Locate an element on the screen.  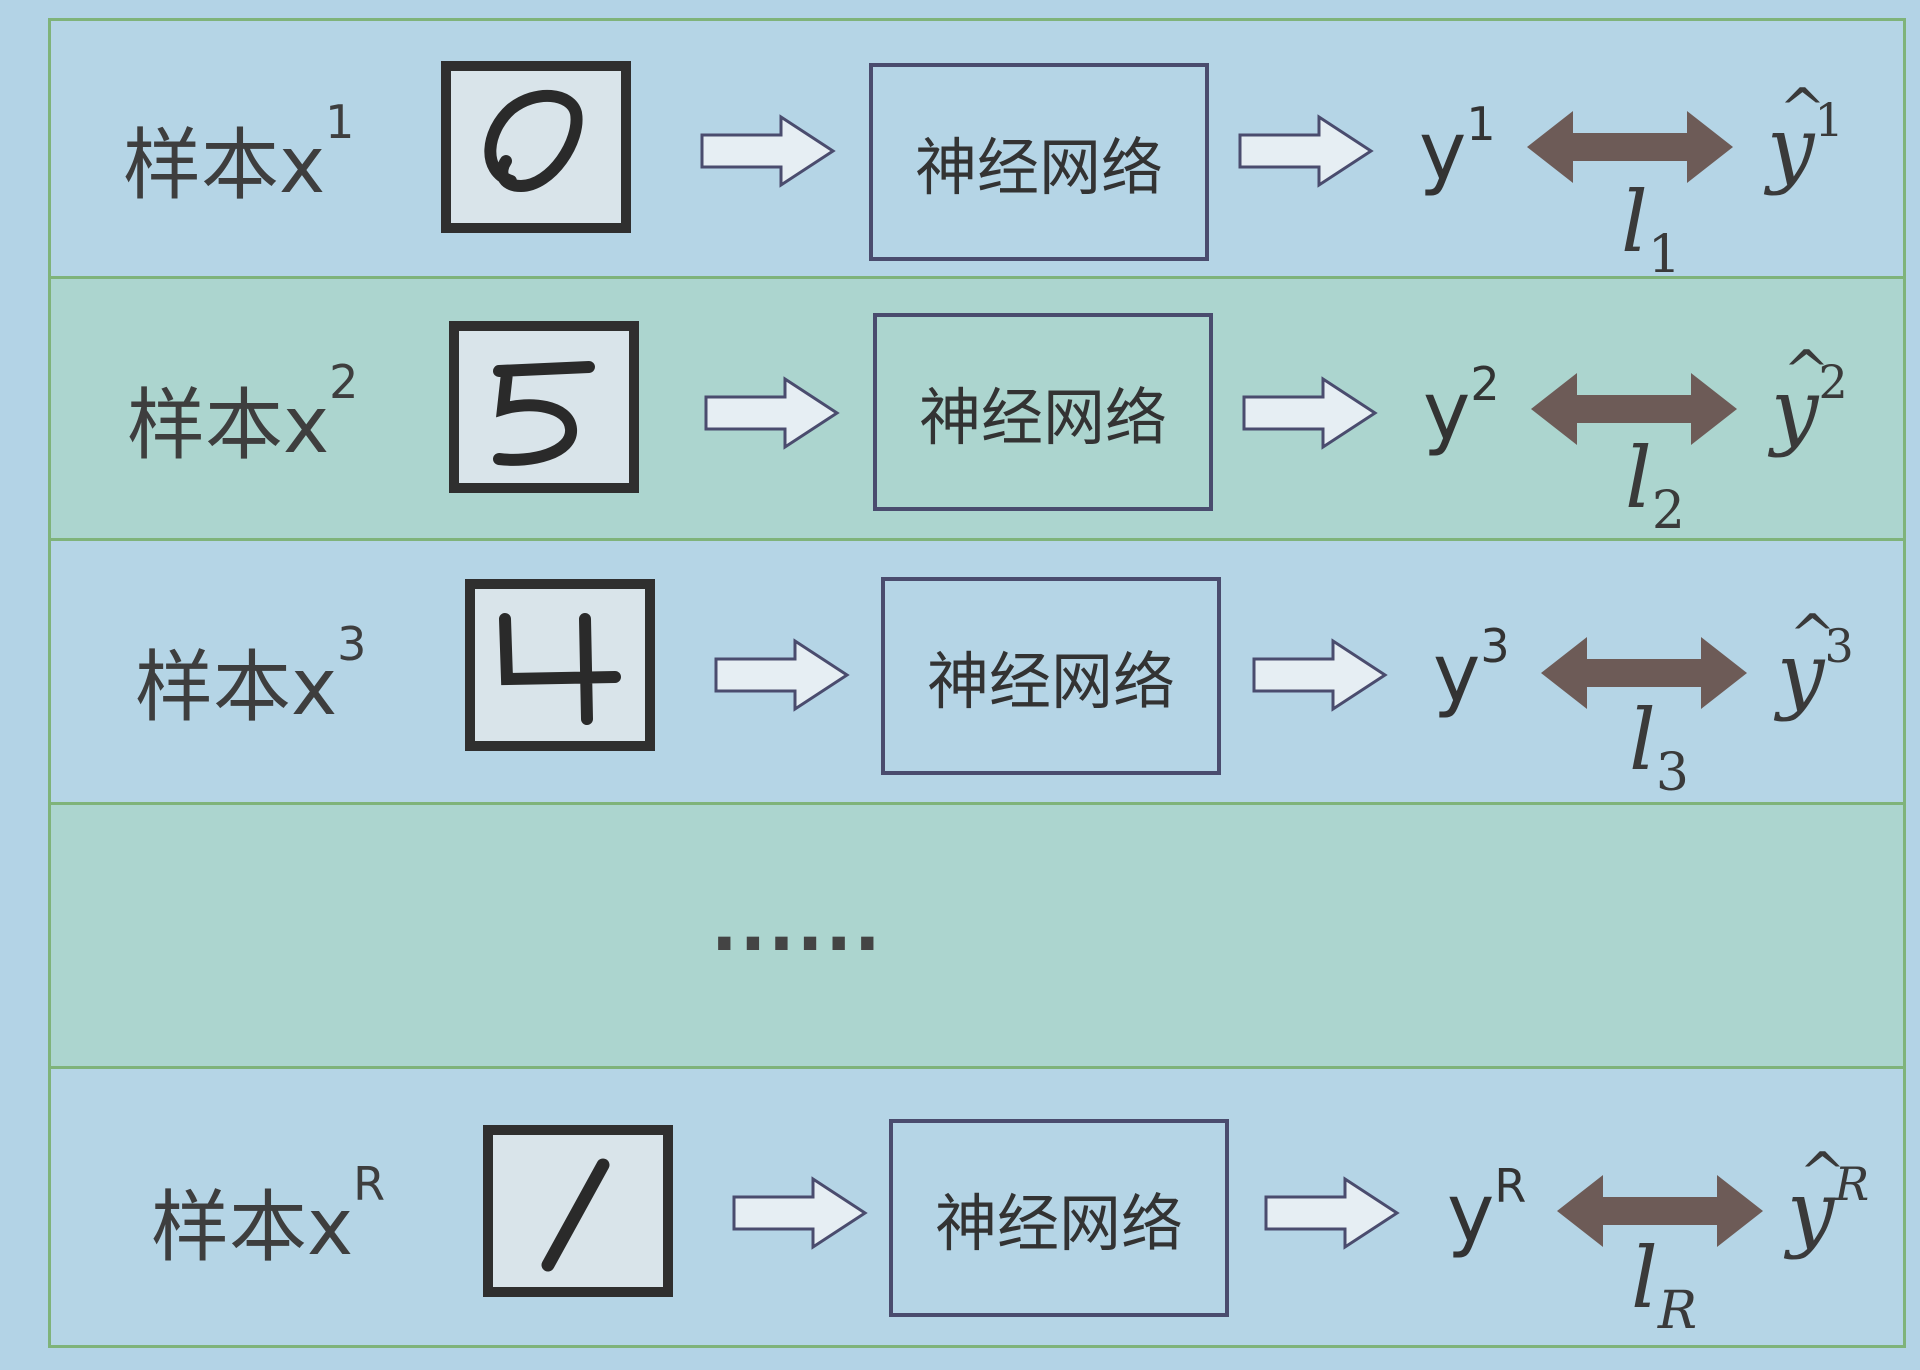
loss-l-3: l3 is located at coordinates (1659, 747).